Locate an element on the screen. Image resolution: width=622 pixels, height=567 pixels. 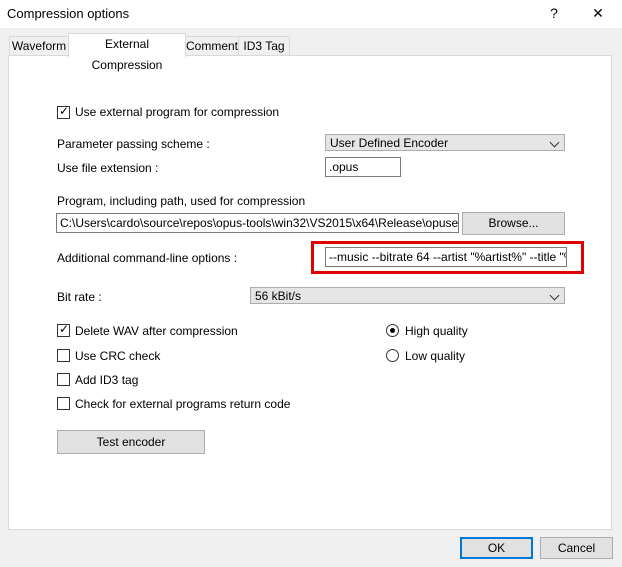
delete-wav-label: Delete WAV after compression is located at coordinates (156, 331).